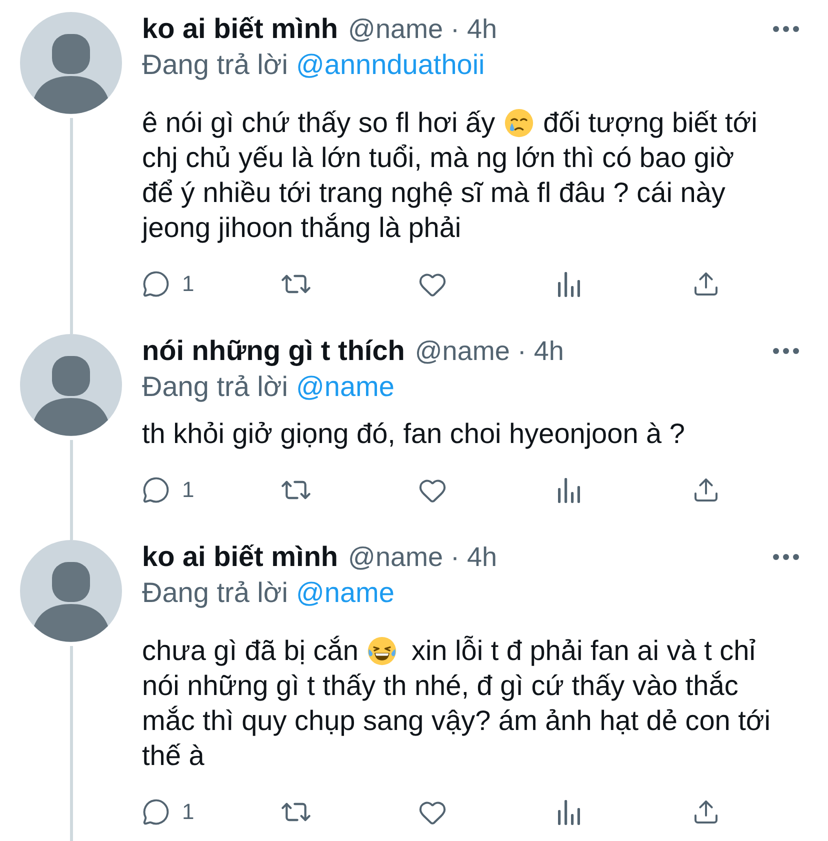 Image resolution: width=828 pixels, height=841 pixels. What do you see at coordinates (583, 651) in the screenshot?
I see `tweet-text: xin lỗi t đ phải fan ai và t chỉ` at bounding box center [583, 651].